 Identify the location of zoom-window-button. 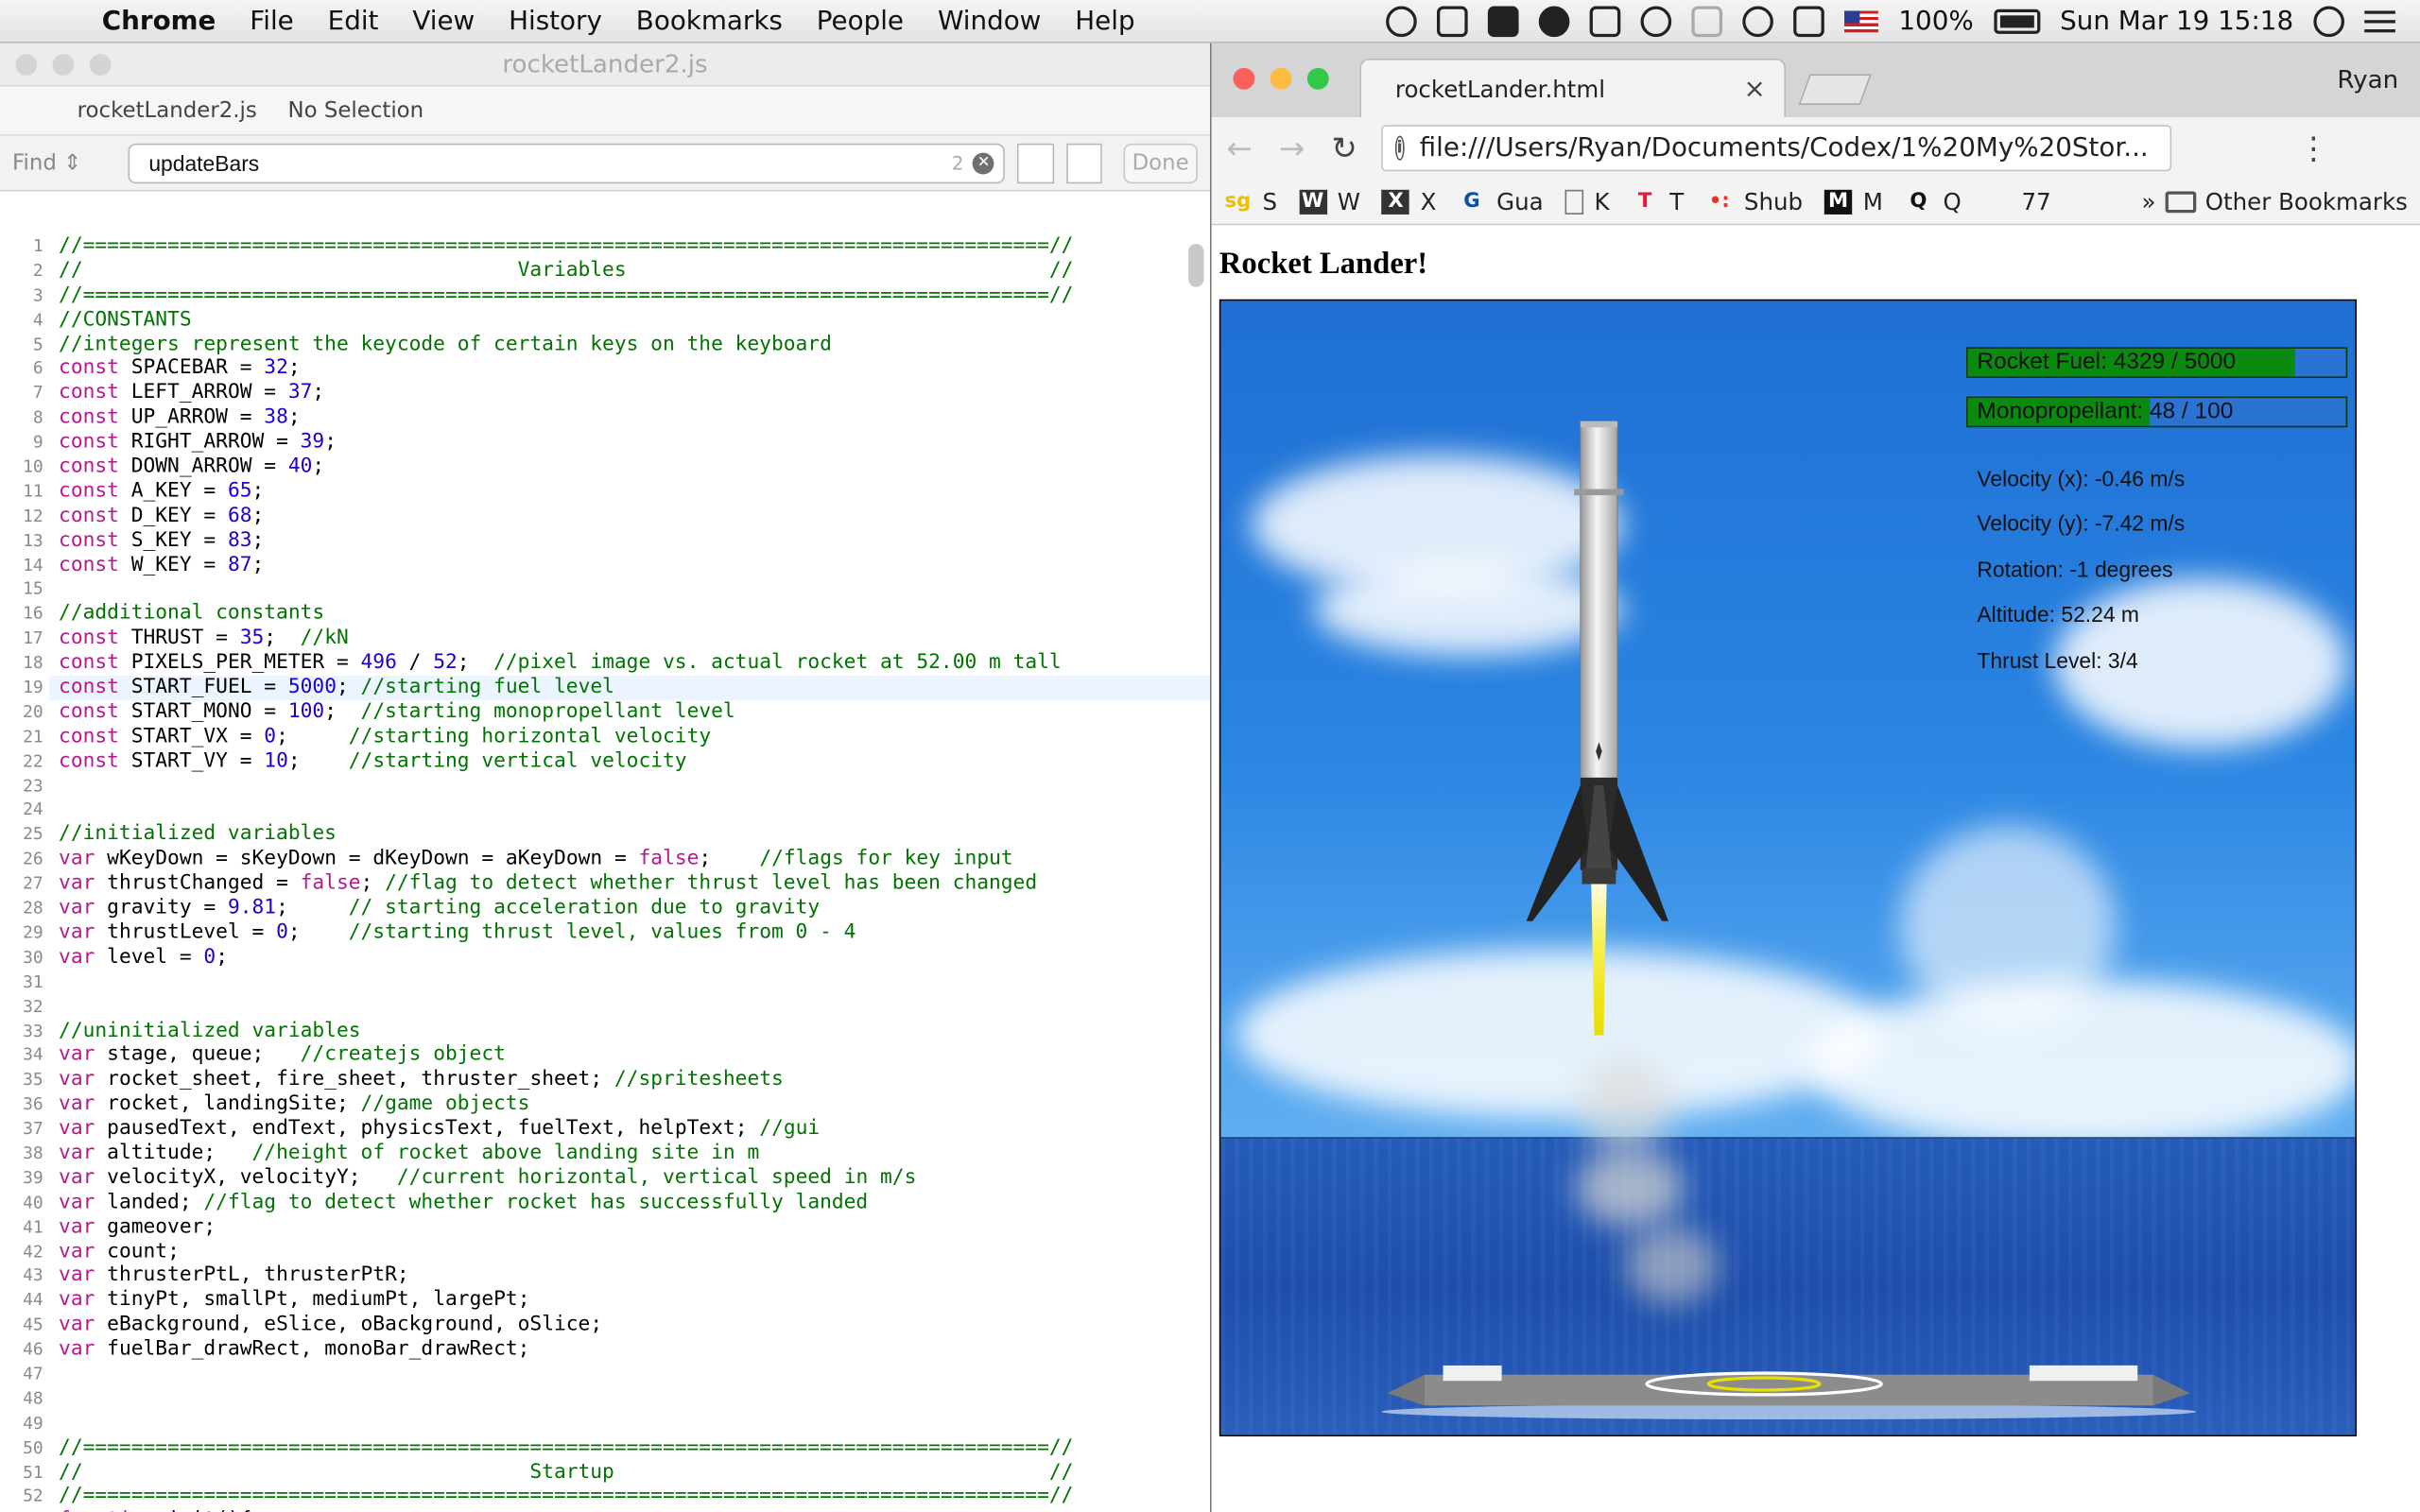
(100, 65).